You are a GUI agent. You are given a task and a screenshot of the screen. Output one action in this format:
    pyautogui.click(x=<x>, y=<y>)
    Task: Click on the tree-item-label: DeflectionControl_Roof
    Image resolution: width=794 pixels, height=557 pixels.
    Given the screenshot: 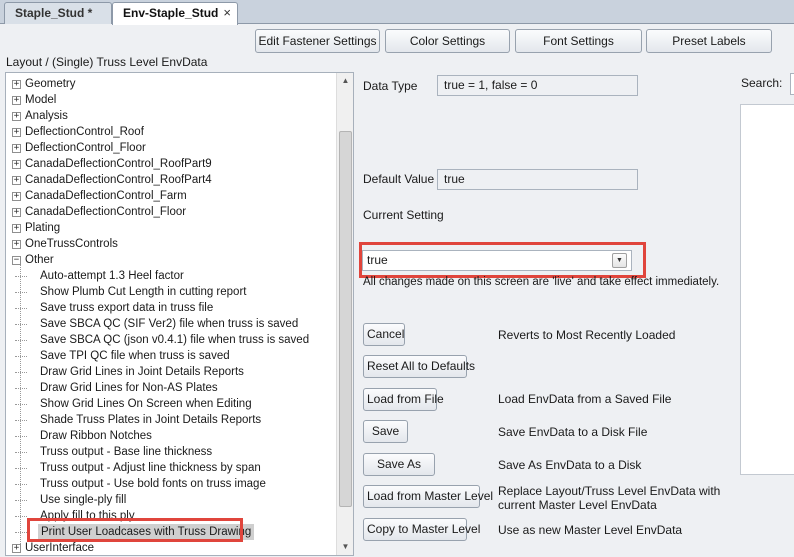 What is the action you would take?
    pyautogui.click(x=84, y=132)
    